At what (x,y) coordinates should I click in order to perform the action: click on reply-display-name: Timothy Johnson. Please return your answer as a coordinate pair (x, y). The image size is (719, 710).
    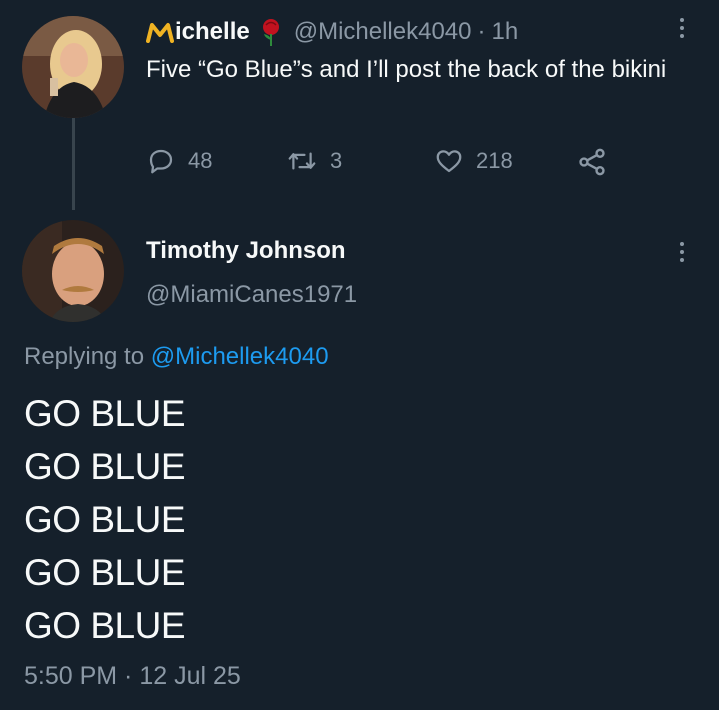
    Looking at the image, I should click on (246, 251).